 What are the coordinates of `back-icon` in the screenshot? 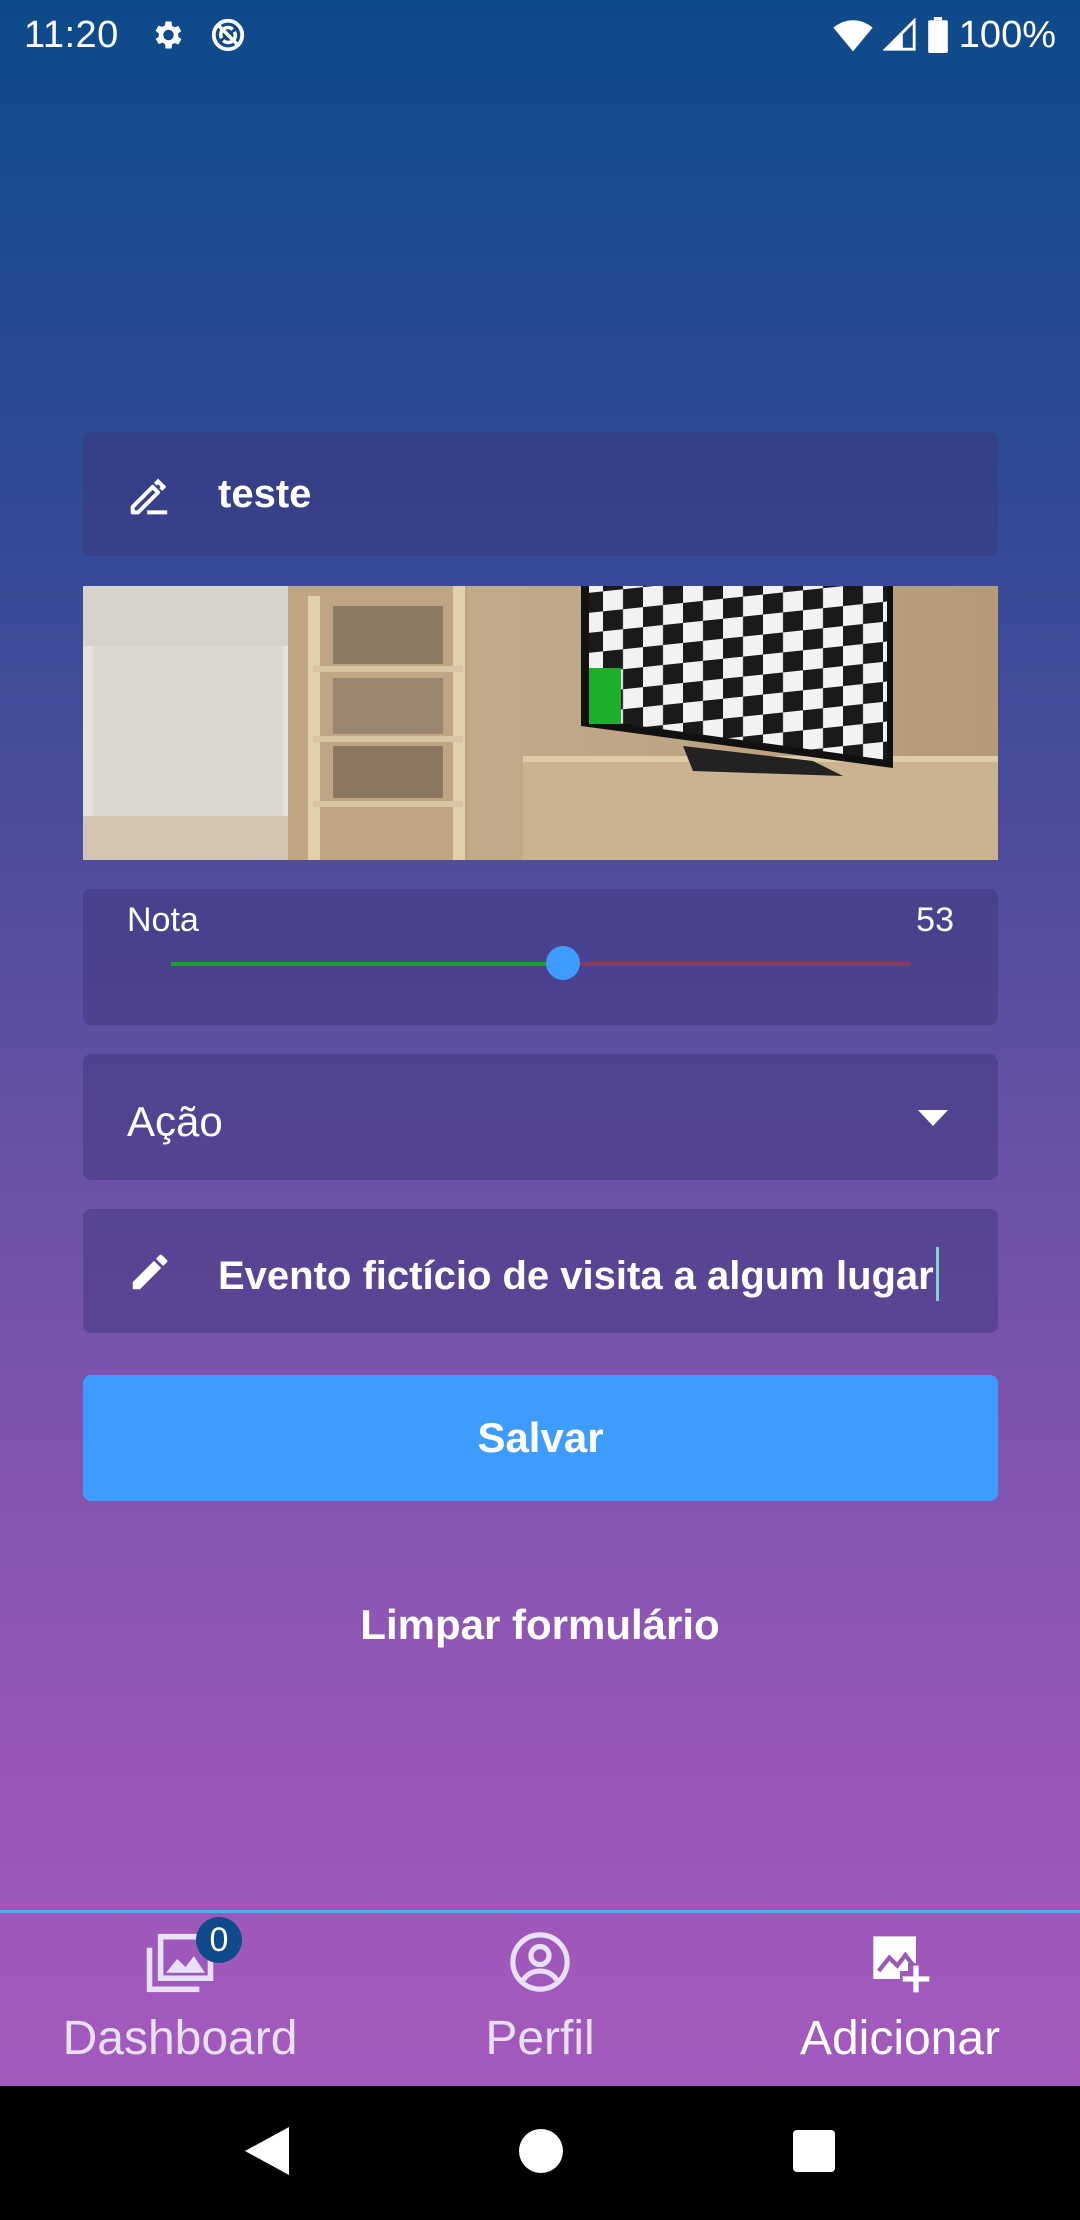 It's located at (267, 2153).